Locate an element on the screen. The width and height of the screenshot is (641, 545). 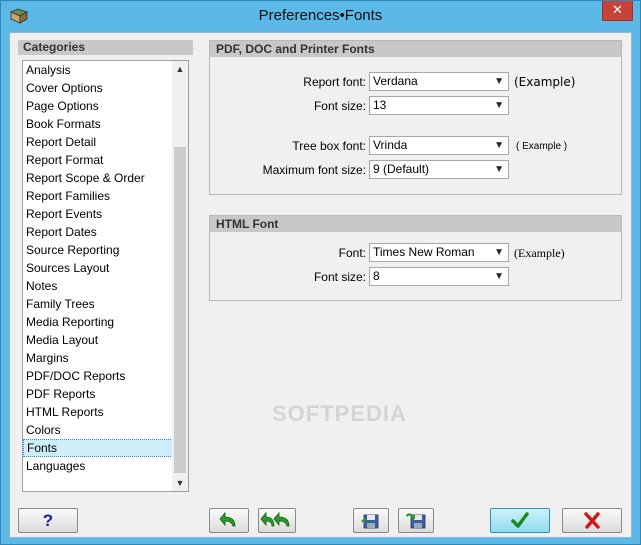
window-title: Preferences•Fonts is located at coordinates (320, 15).